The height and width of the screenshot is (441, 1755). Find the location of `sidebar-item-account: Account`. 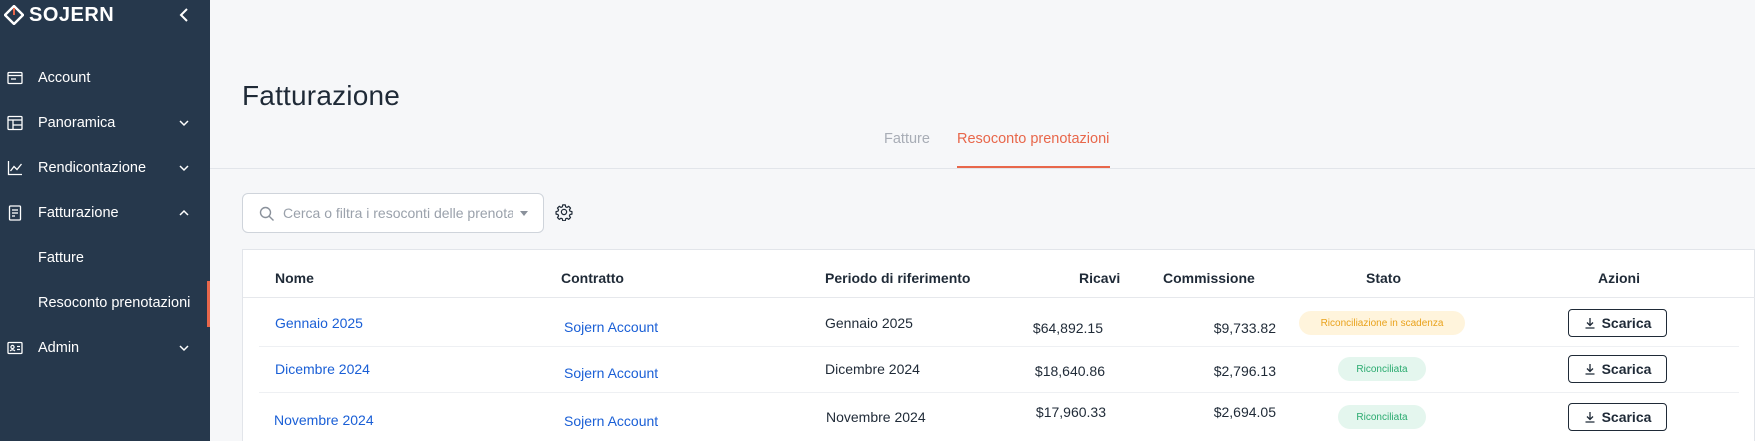

sidebar-item-account: Account is located at coordinates (105, 78).